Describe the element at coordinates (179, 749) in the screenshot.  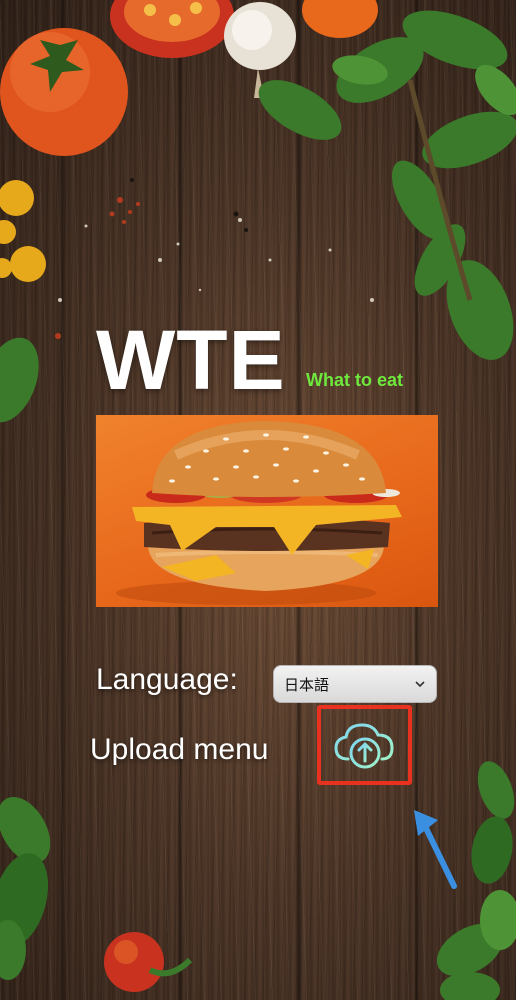
I see `upload-label: Upload menu` at that location.